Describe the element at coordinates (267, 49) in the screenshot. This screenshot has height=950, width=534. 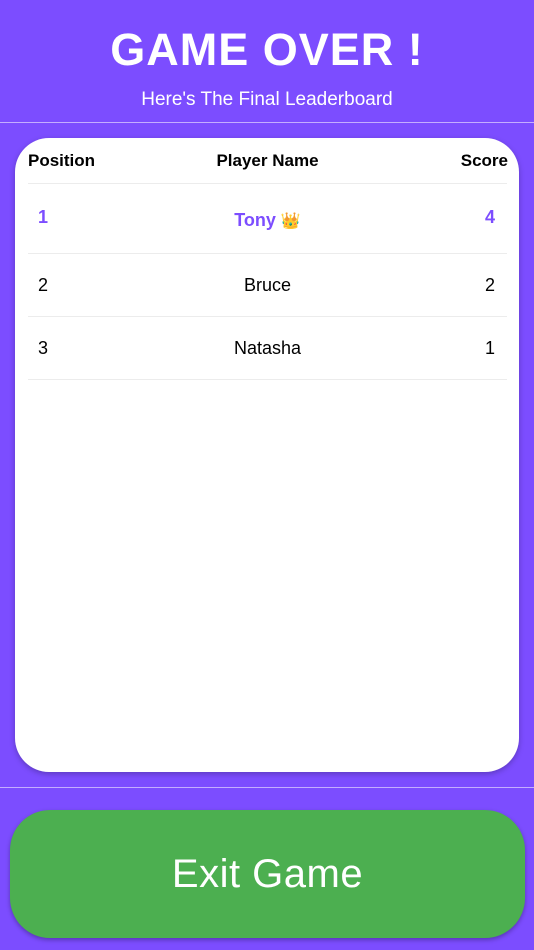
I see `page-title: GAME OVER !` at that location.